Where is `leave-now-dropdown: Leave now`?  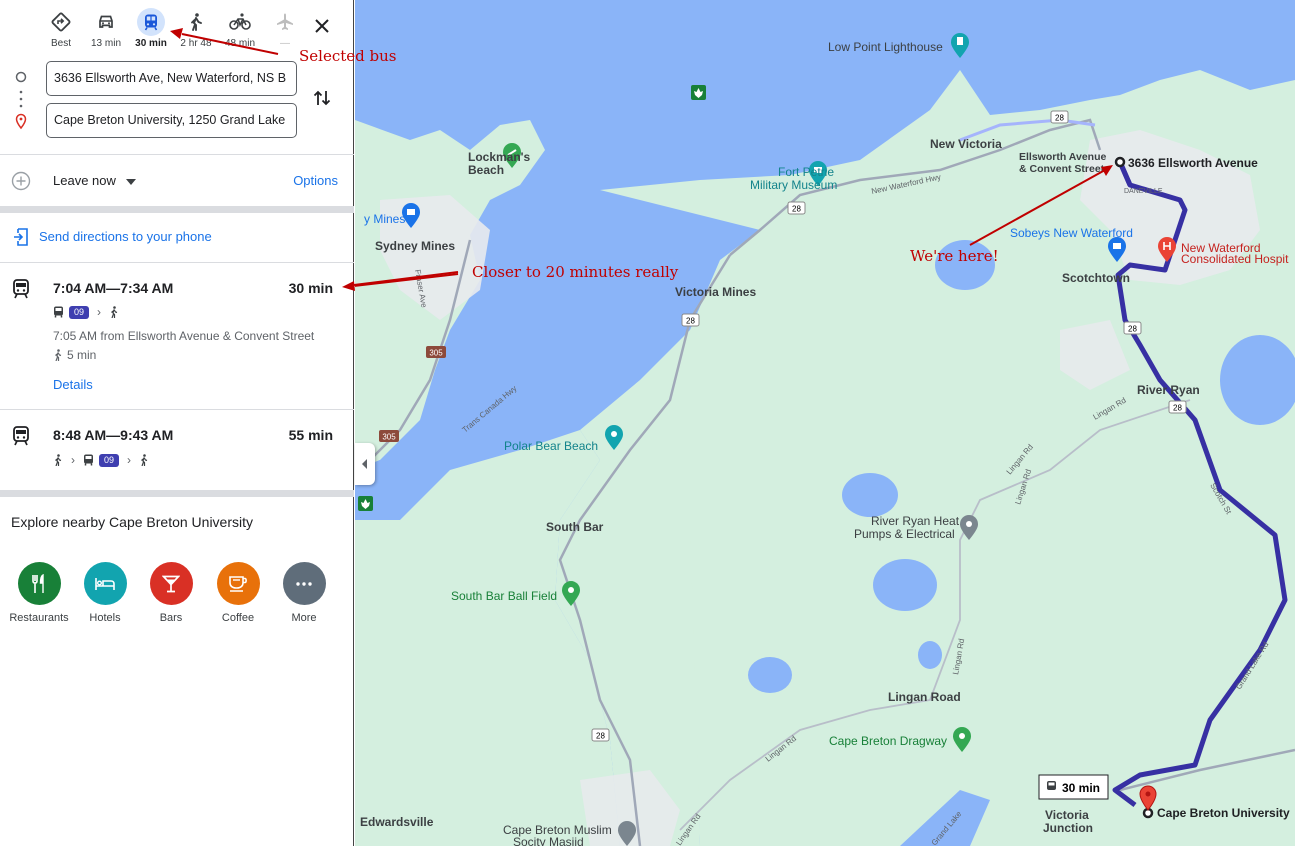 leave-now-dropdown: Leave now is located at coordinates (94, 180).